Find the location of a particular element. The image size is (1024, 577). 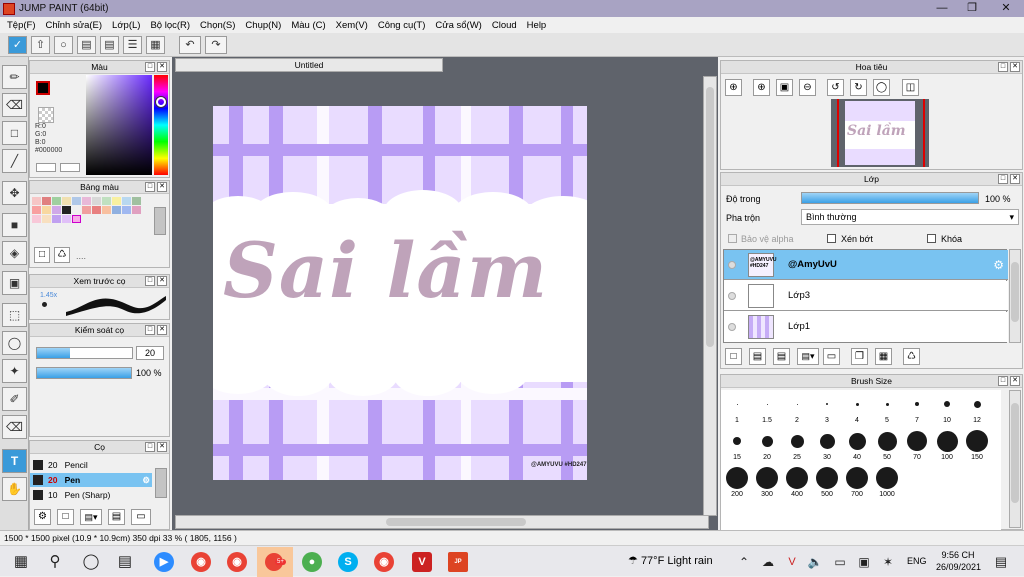

protect-alpha-checkbox is located at coordinates (732, 238).